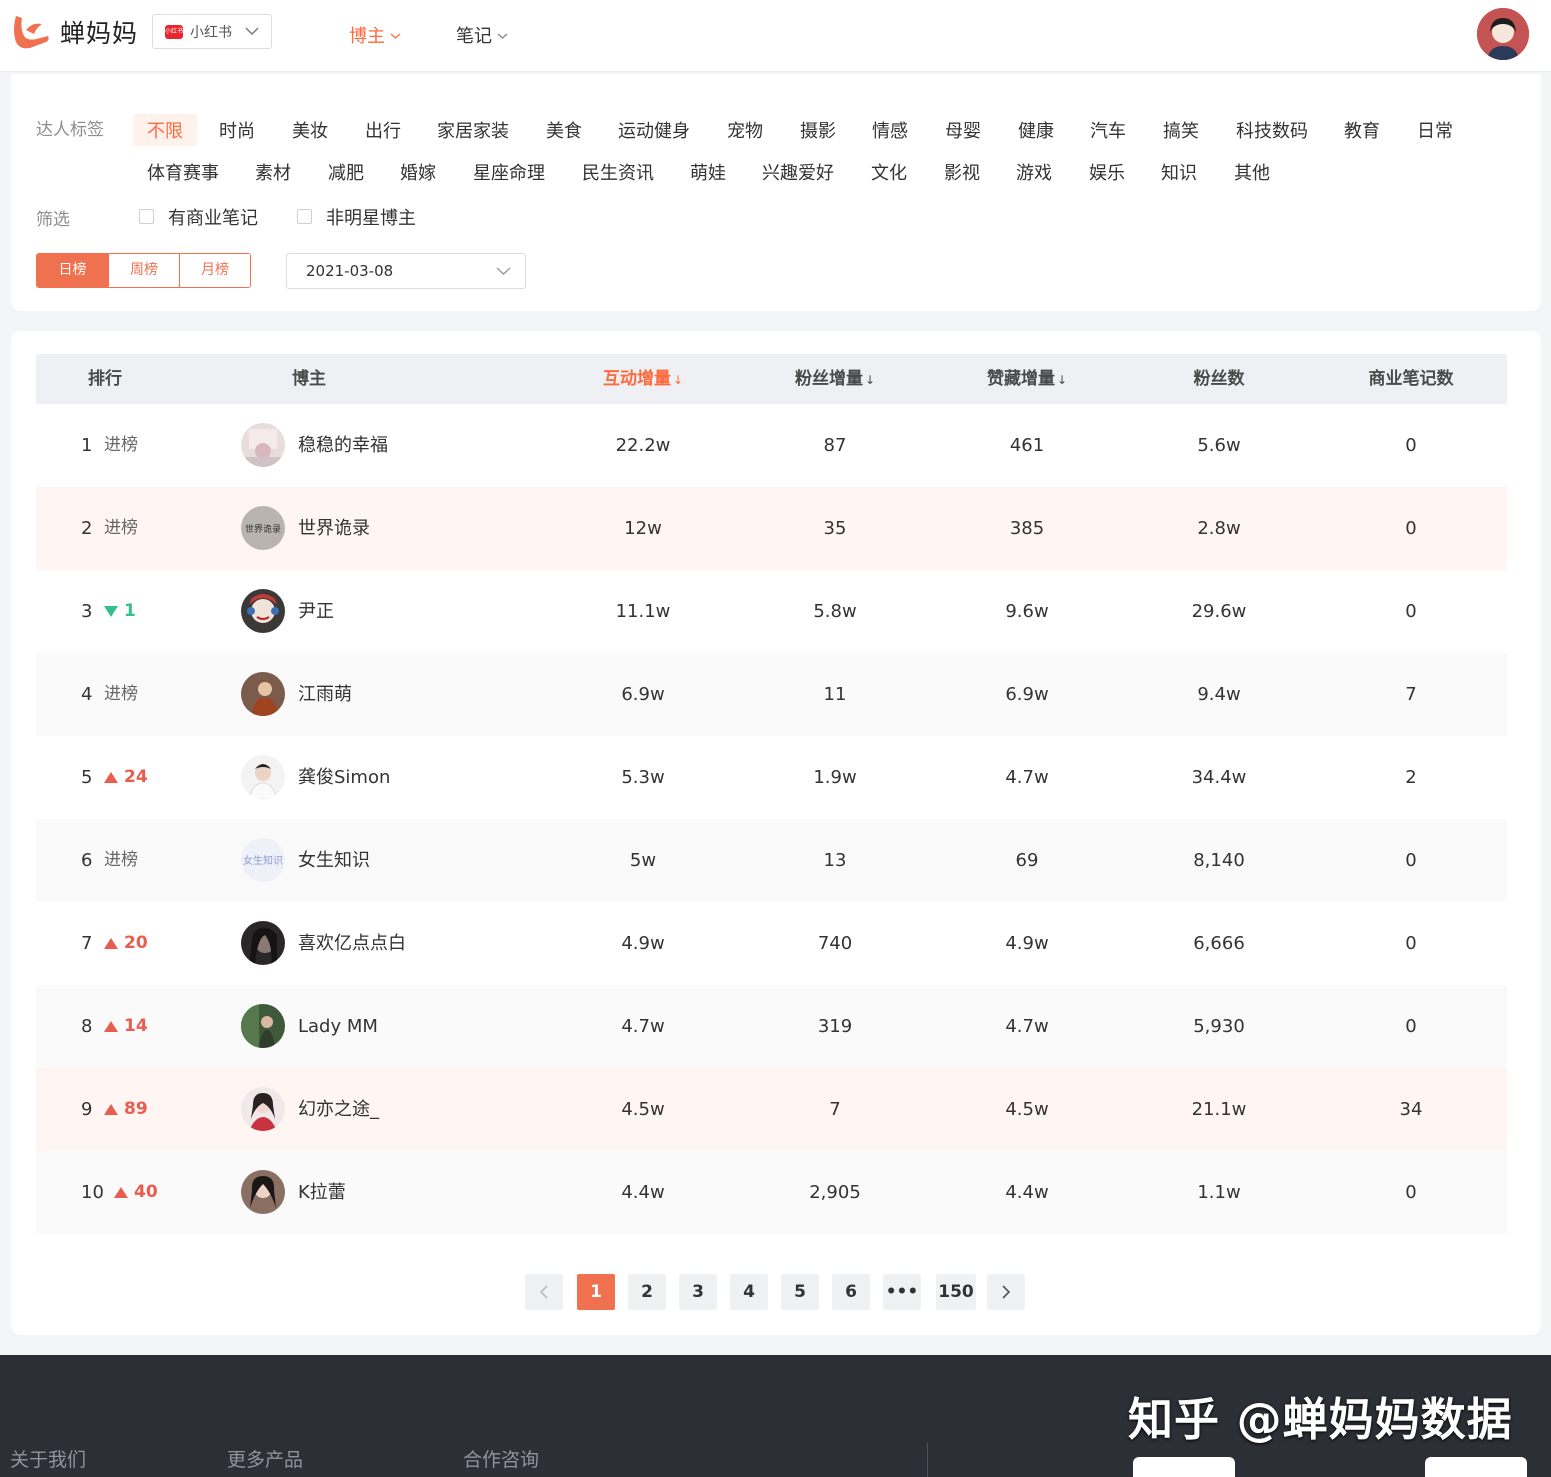  Describe the element at coordinates (87, 1026) in the screenshot. I see `rank-number: 8` at that location.